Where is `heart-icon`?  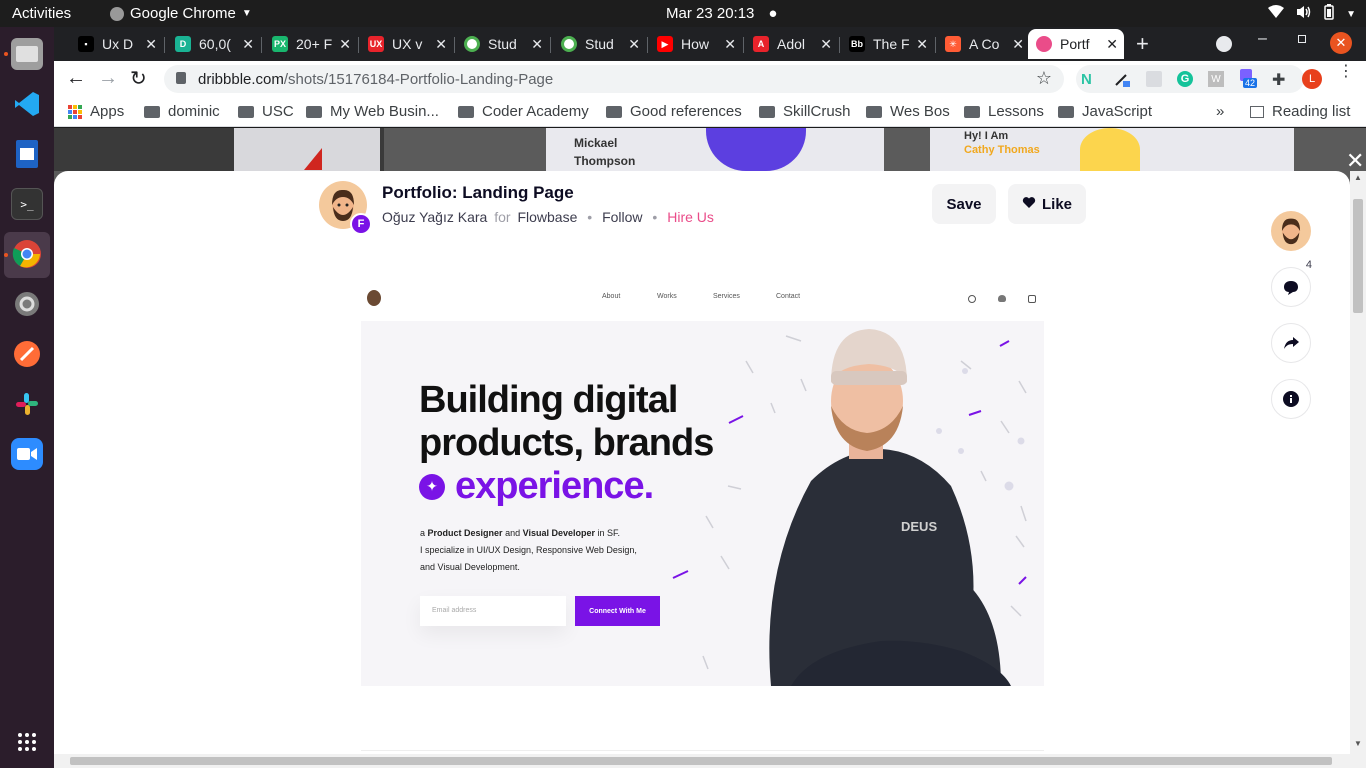
heart-icon is located at coordinates (1029, 204).